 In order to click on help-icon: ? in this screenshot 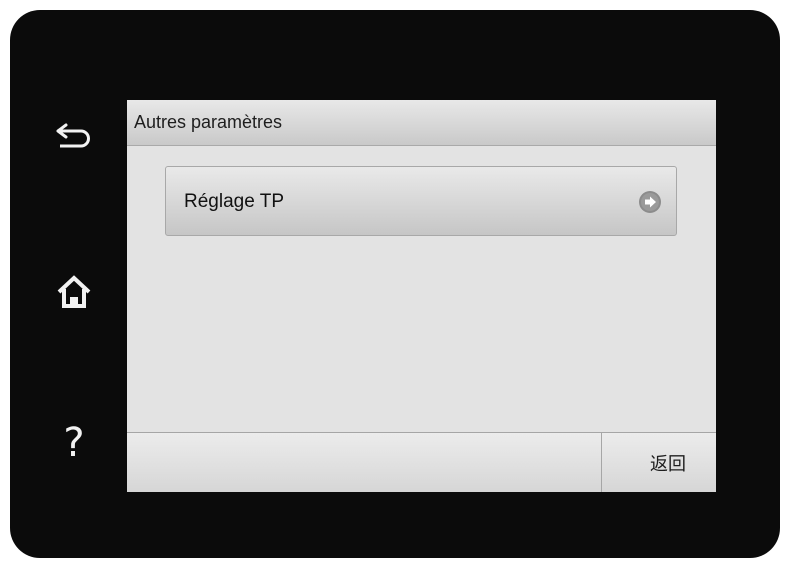, I will do `click(74, 443)`.